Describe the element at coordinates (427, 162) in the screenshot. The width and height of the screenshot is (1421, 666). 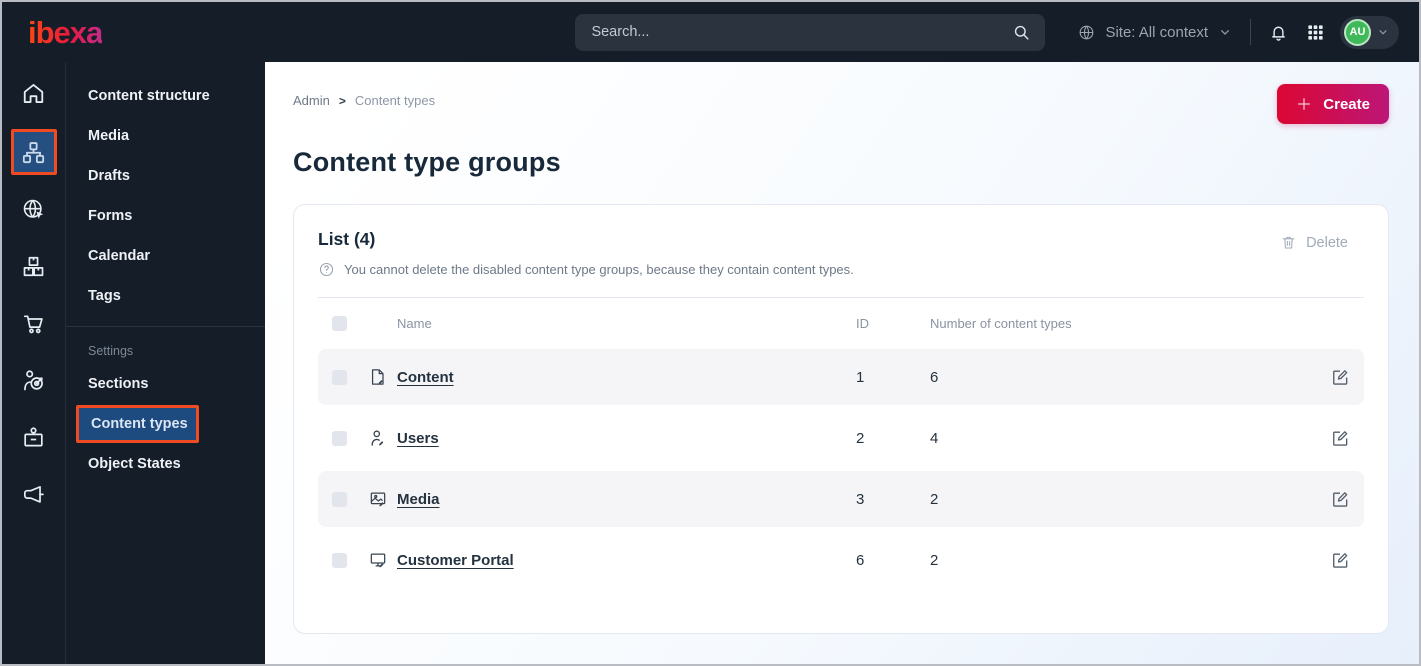
I see `page-title: Content type groups` at that location.